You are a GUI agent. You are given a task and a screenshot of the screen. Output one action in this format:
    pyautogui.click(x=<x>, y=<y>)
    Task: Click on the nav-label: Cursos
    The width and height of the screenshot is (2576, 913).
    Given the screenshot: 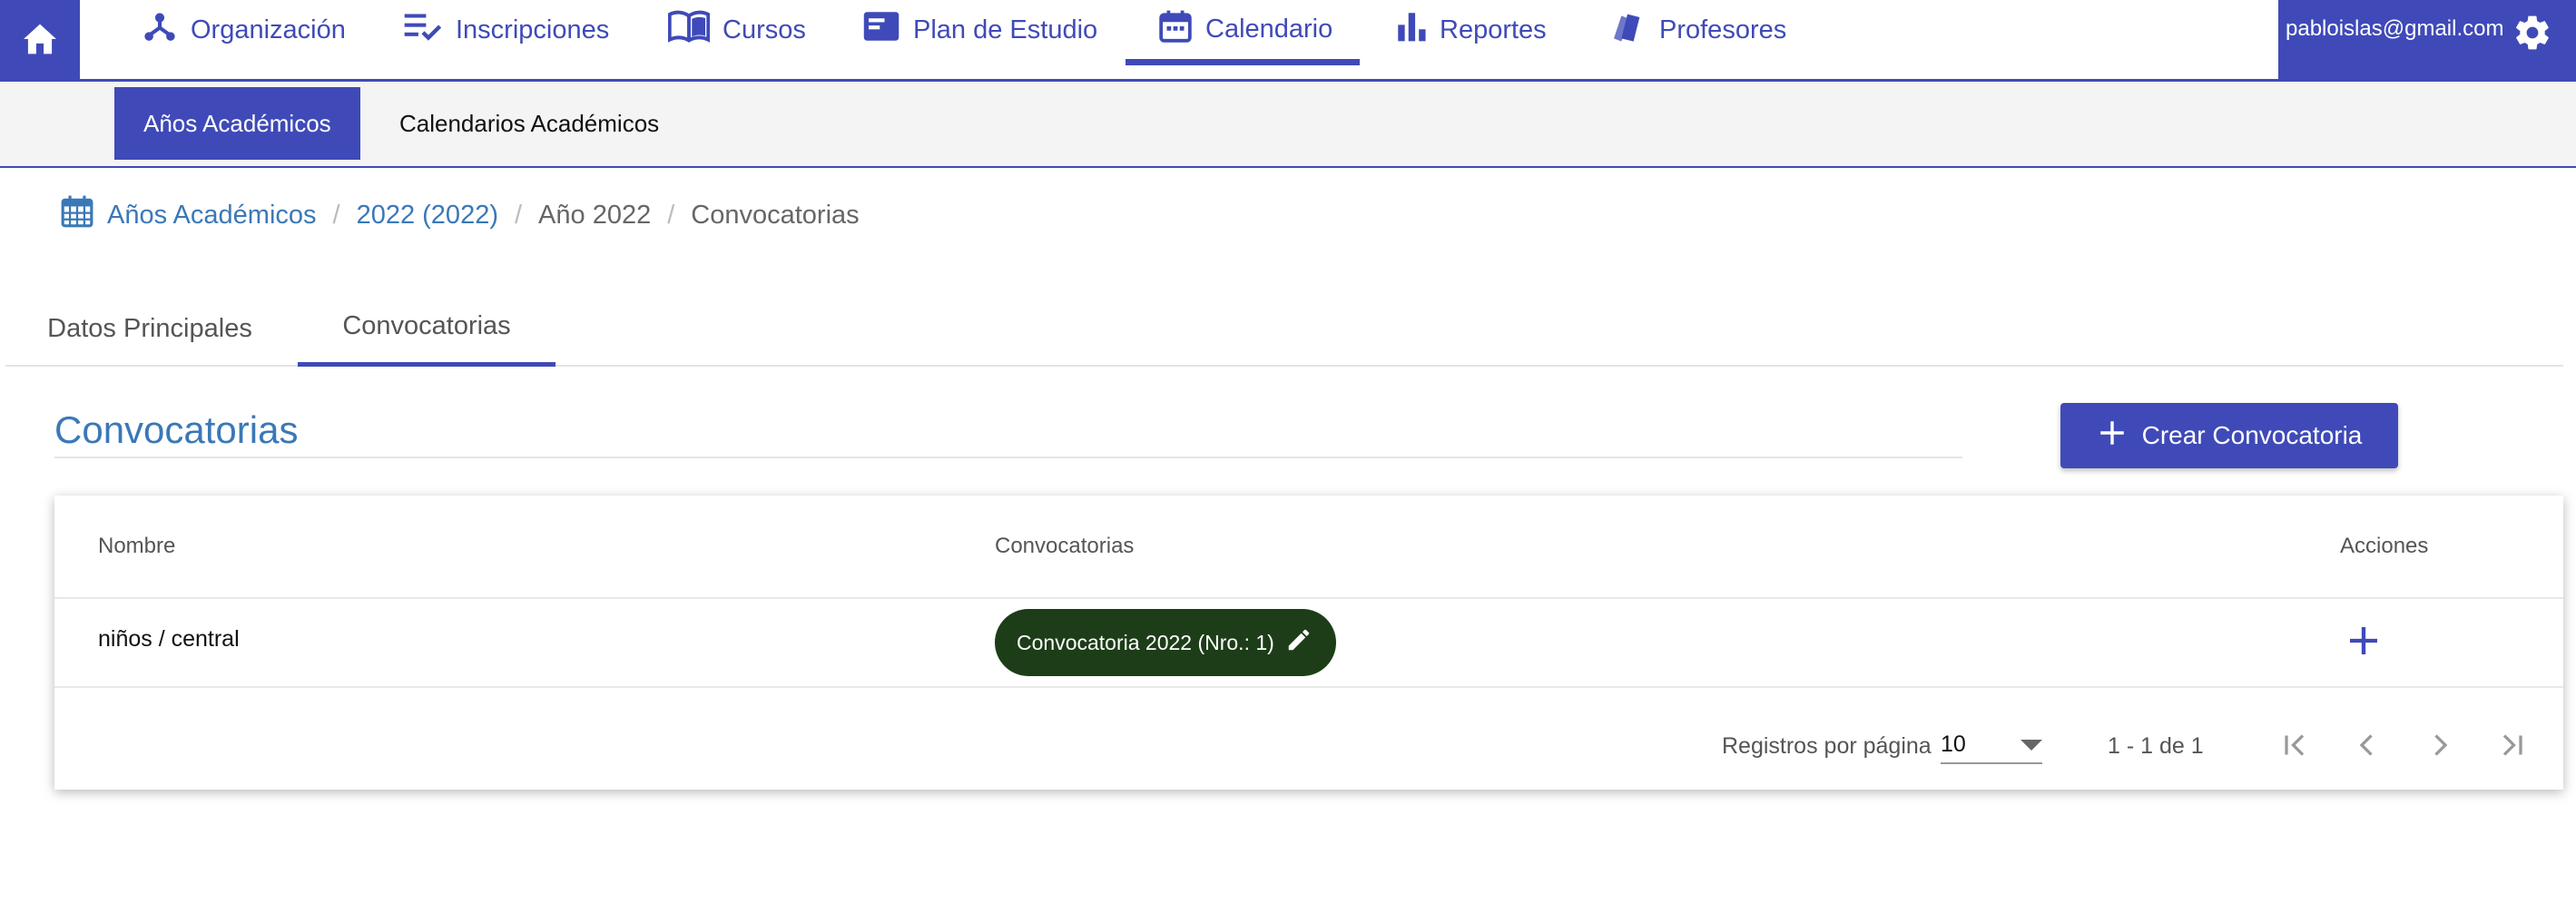 What is the action you would take?
    pyautogui.click(x=764, y=29)
    